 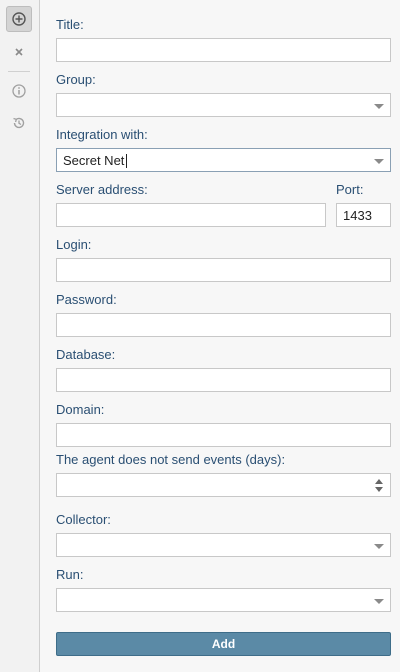 What do you see at coordinates (223, 105) in the screenshot?
I see `group-select` at bounding box center [223, 105].